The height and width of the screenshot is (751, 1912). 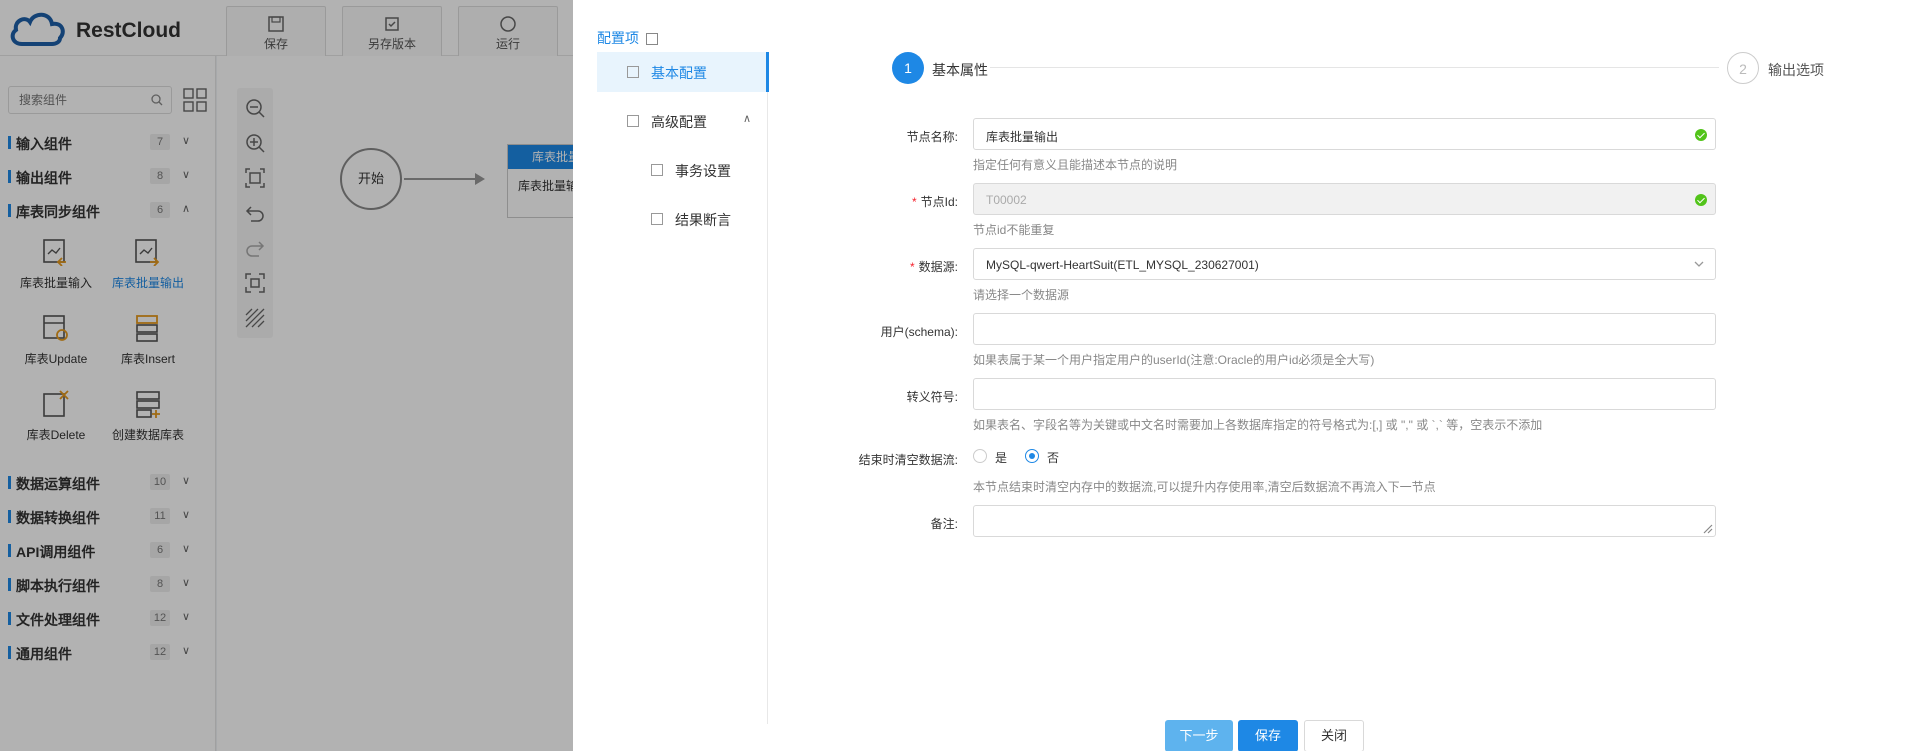 I want to click on clear-stream-help: 本节点结束时清空内存中的数据流,可以提升内存使用率,清空后数据流不再流入下一节点, so click(x=1204, y=487).